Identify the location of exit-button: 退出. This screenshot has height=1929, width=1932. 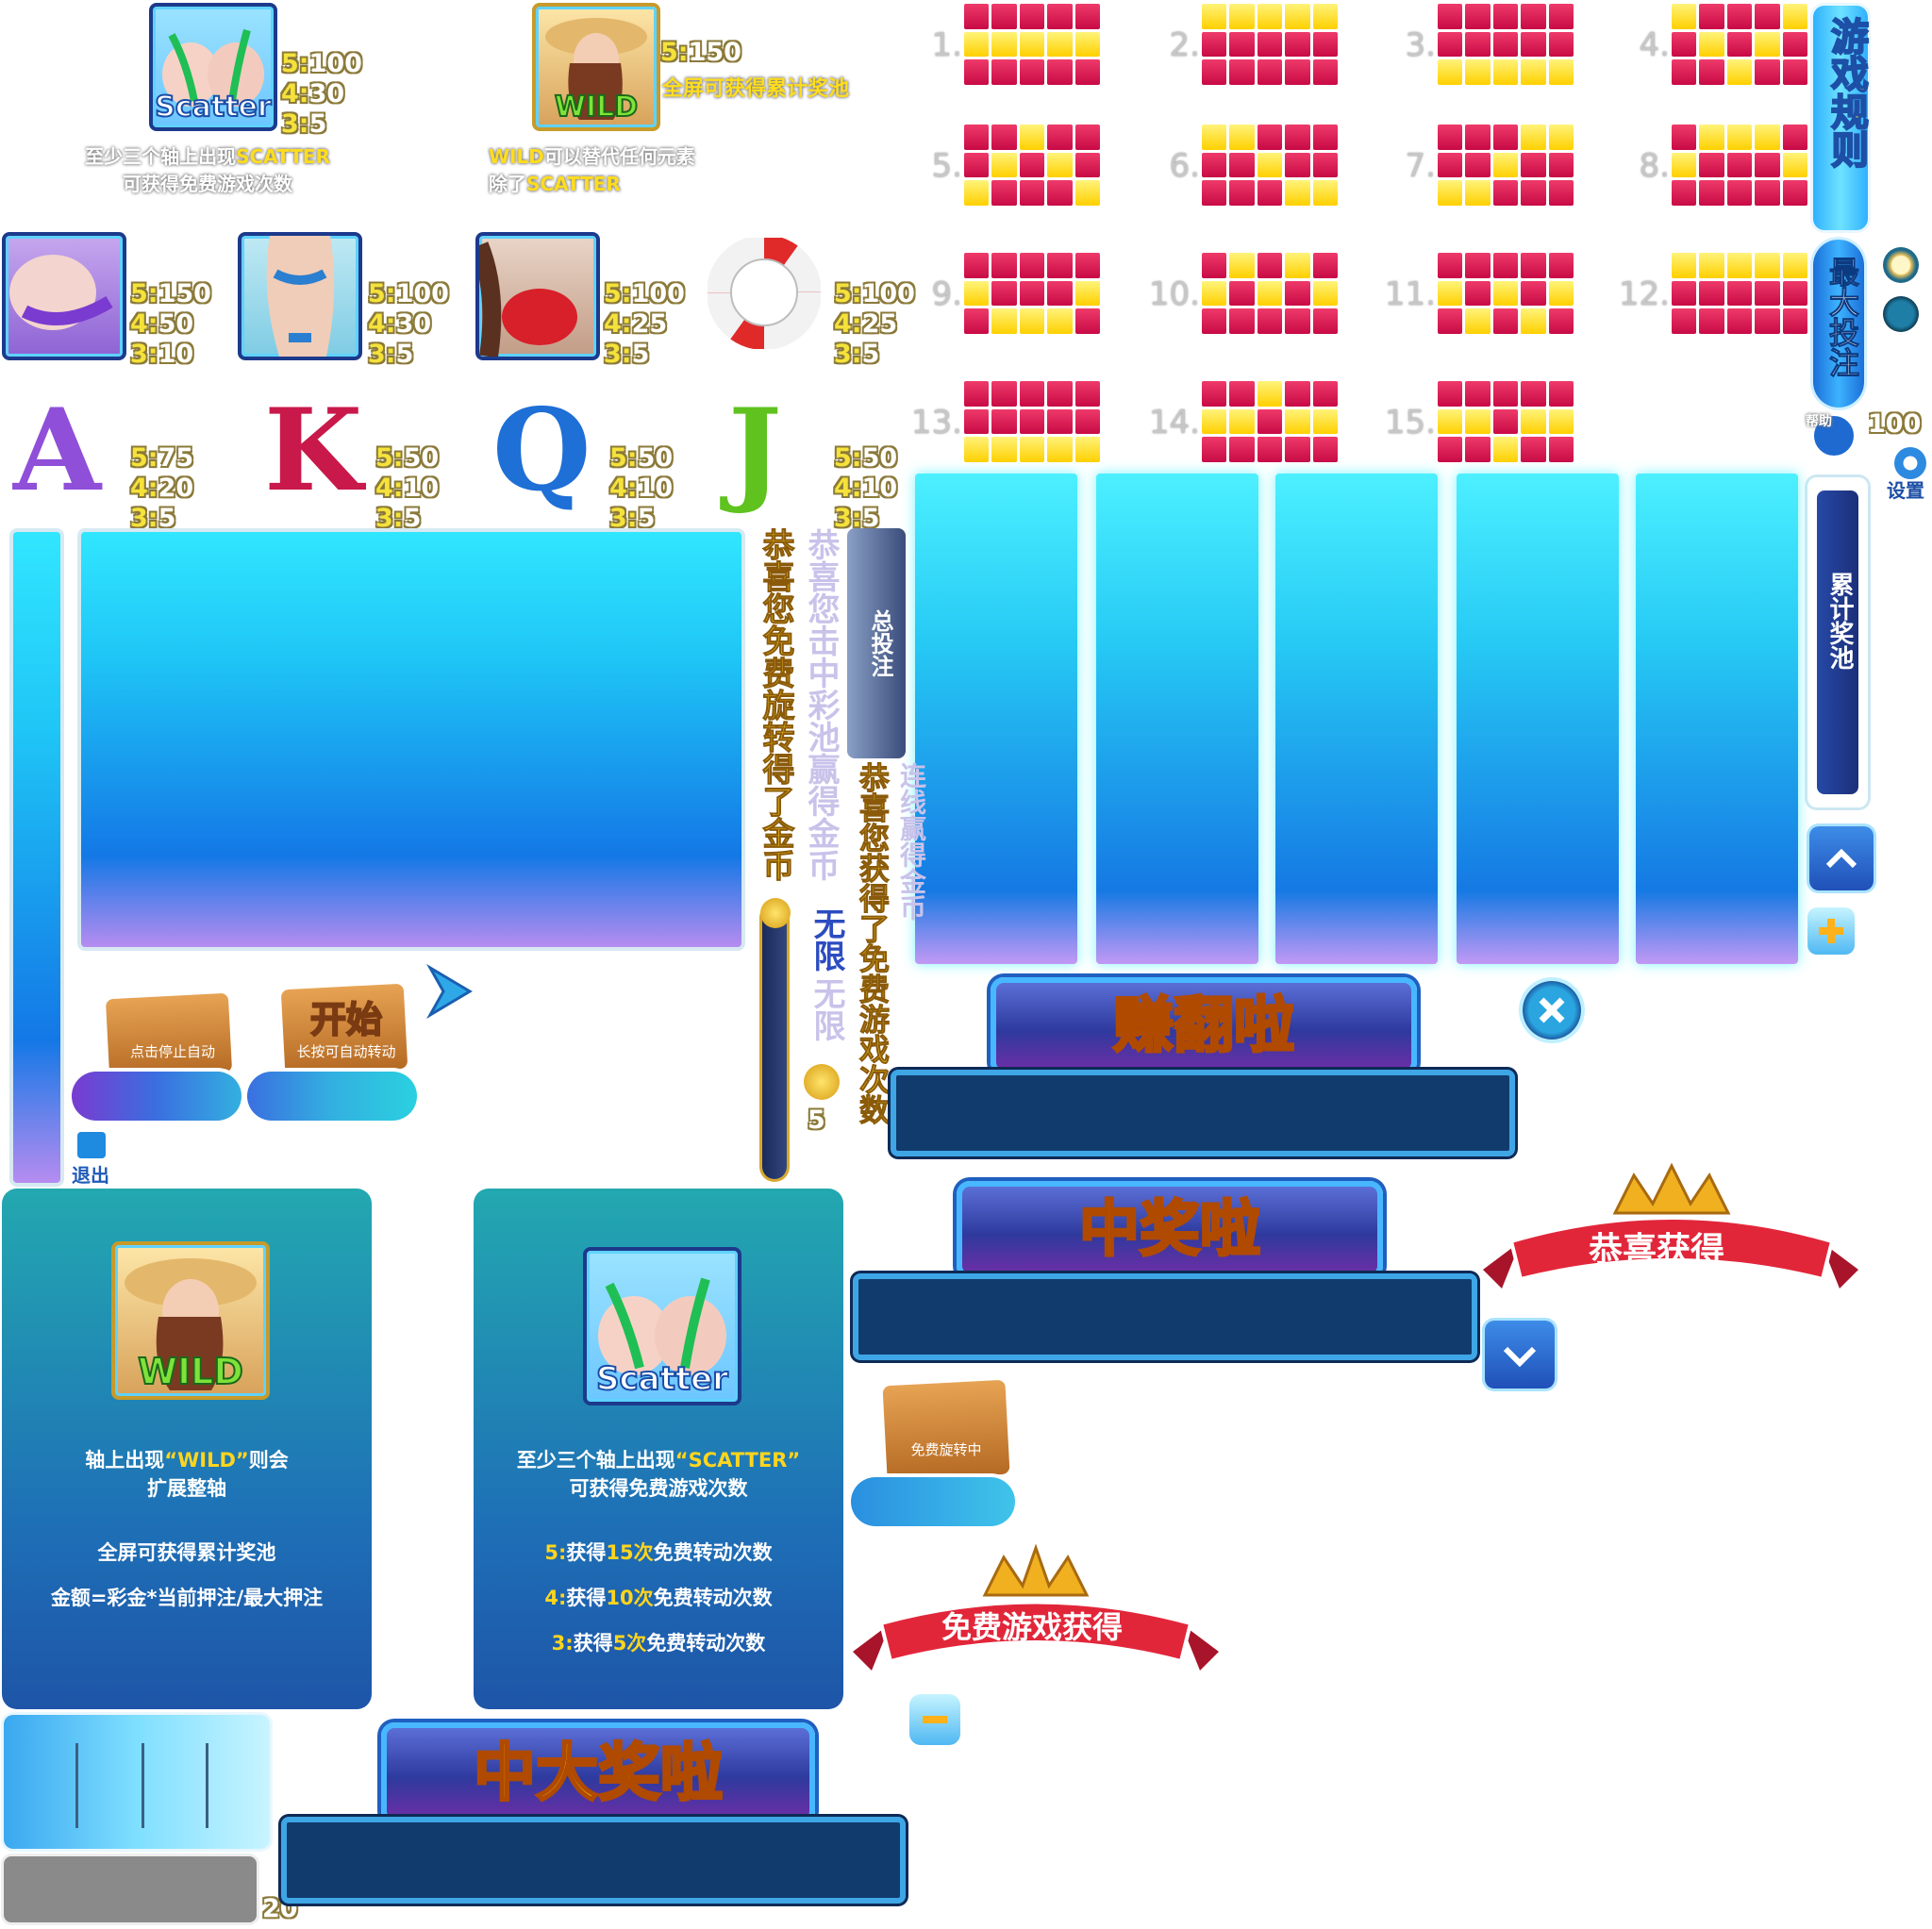
(92, 1158).